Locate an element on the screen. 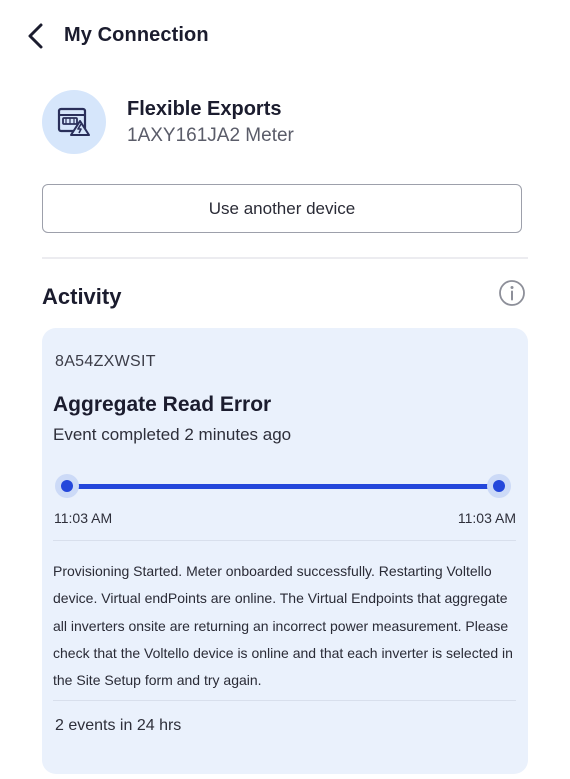  device-avatar is located at coordinates (74, 122).